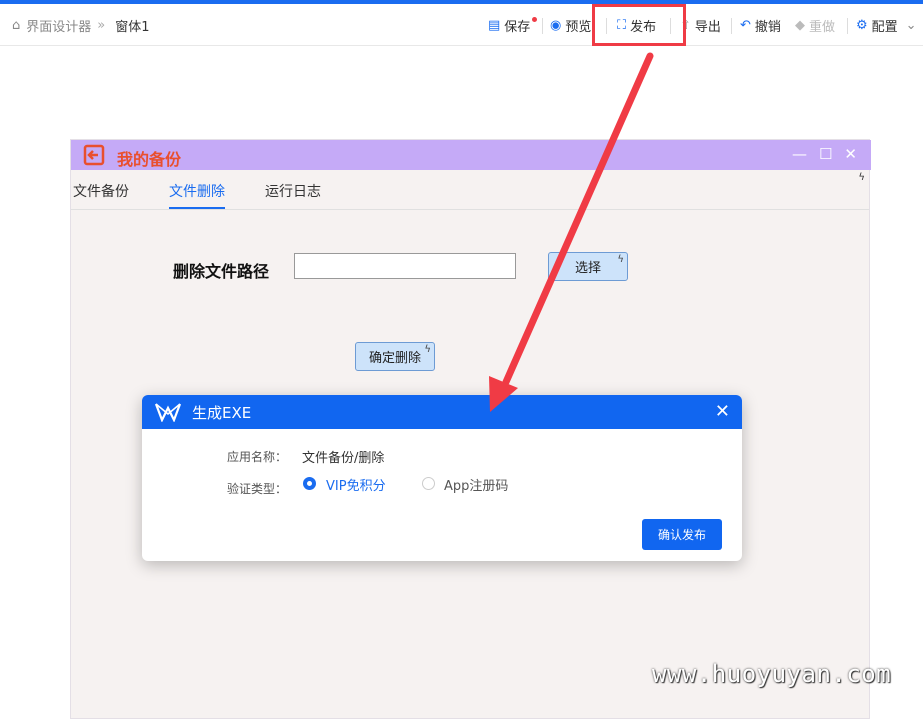  What do you see at coordinates (405, 266) in the screenshot?
I see `delete-path-input` at bounding box center [405, 266].